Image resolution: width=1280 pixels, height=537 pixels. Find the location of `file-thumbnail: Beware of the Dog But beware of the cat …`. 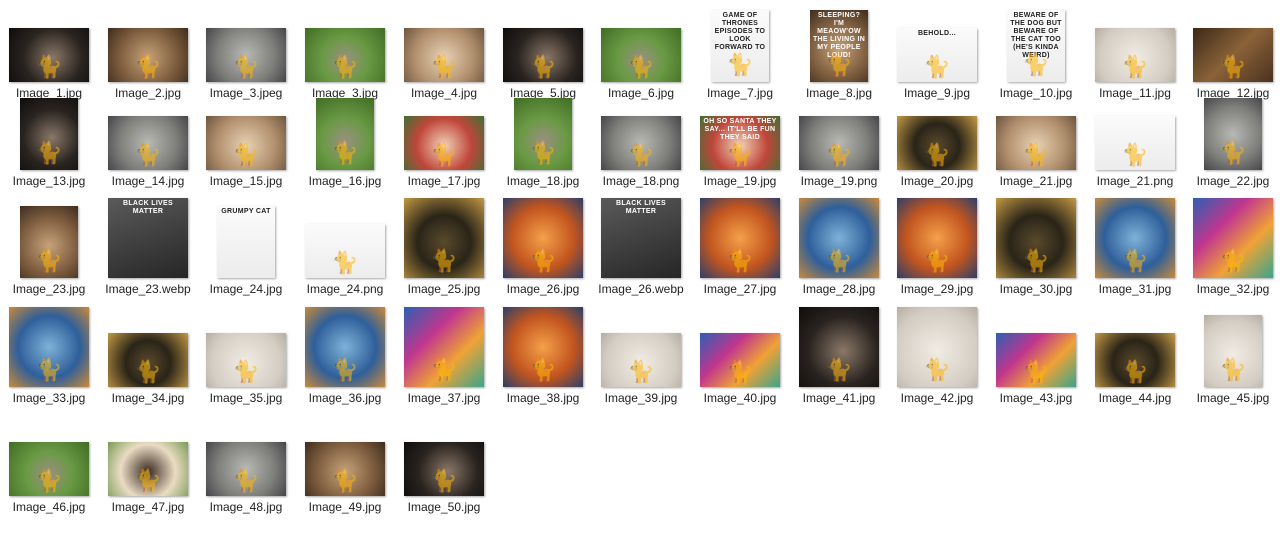

file-thumbnail: Beware of the Dog But beware of the cat … is located at coordinates (1036, 46).